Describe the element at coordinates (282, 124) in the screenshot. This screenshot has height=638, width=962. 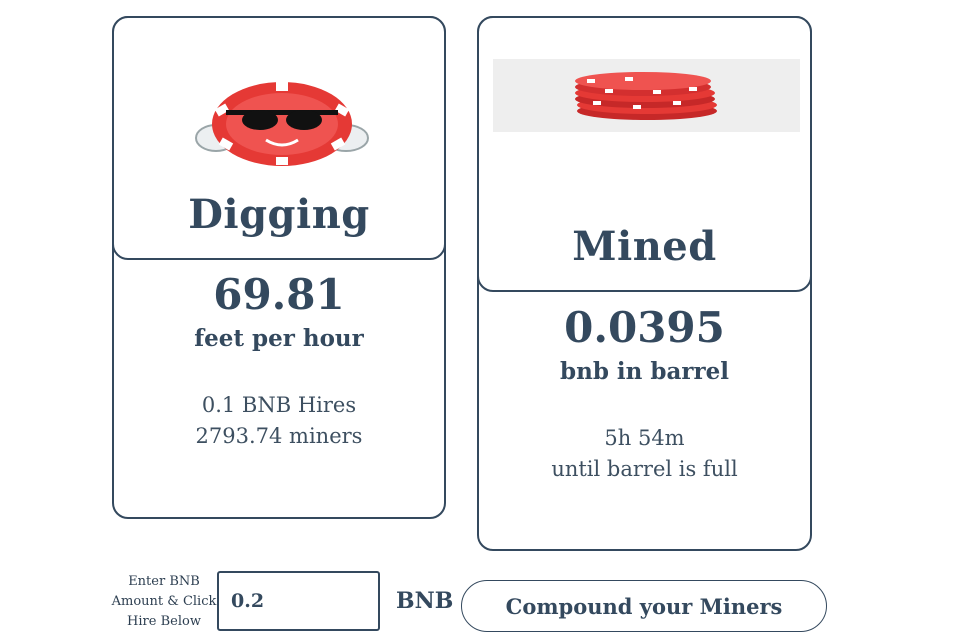
I see `chip-with-sunglasses-icon` at that location.